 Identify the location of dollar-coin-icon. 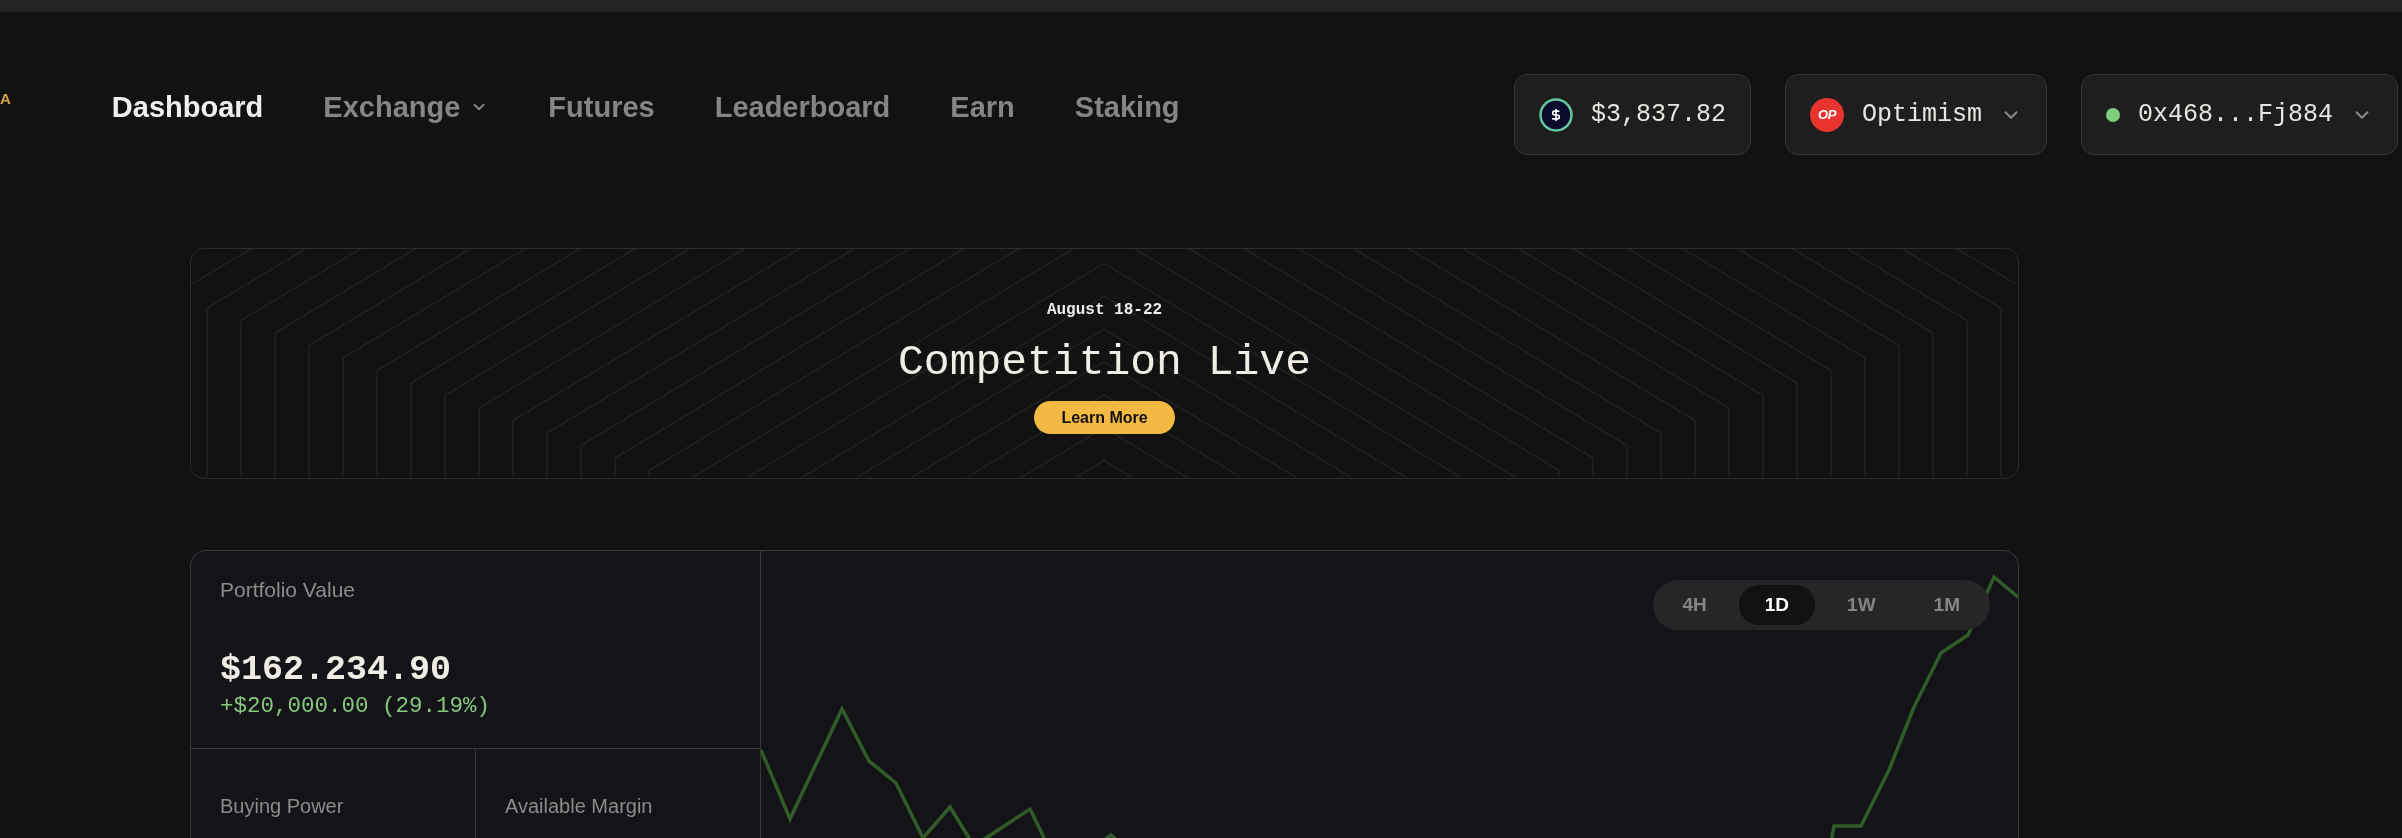
(1555, 114).